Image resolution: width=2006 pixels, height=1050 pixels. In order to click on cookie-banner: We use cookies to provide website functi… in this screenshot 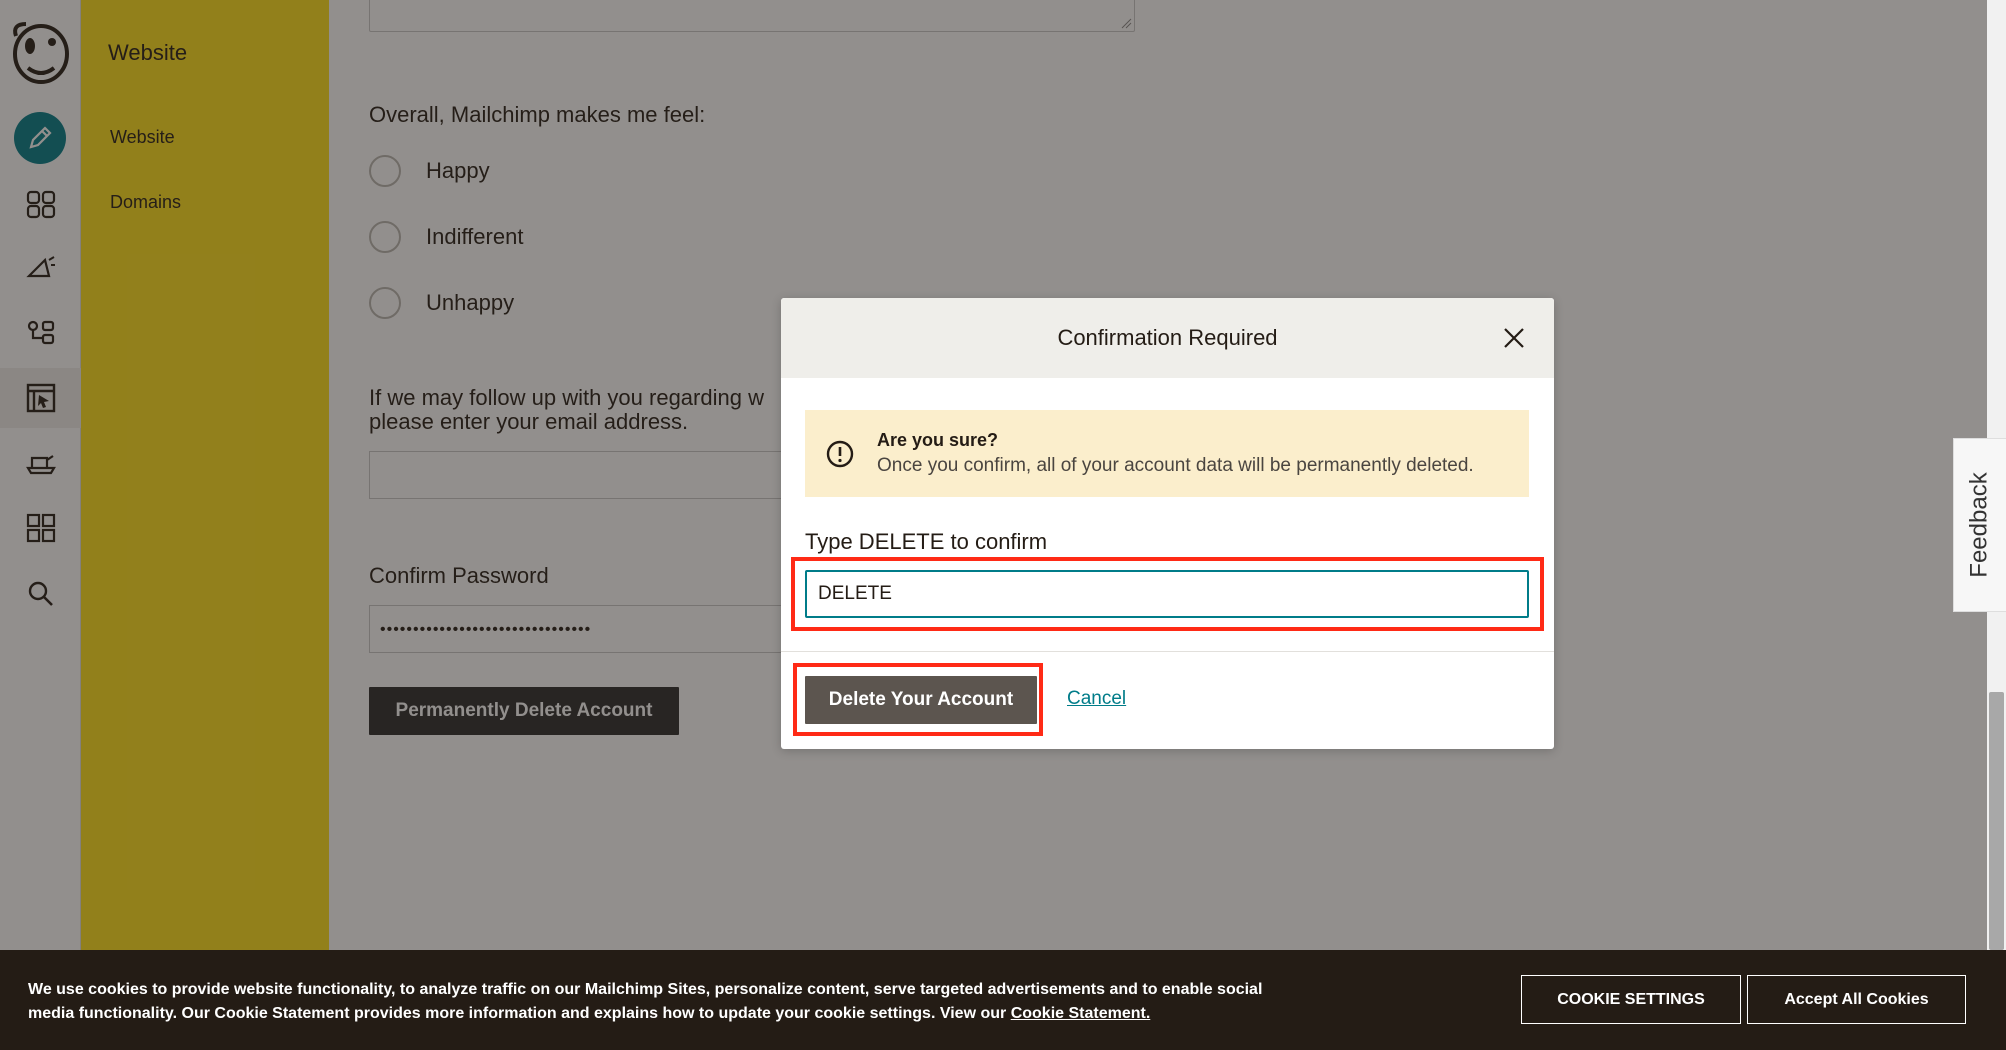, I will do `click(1003, 1000)`.